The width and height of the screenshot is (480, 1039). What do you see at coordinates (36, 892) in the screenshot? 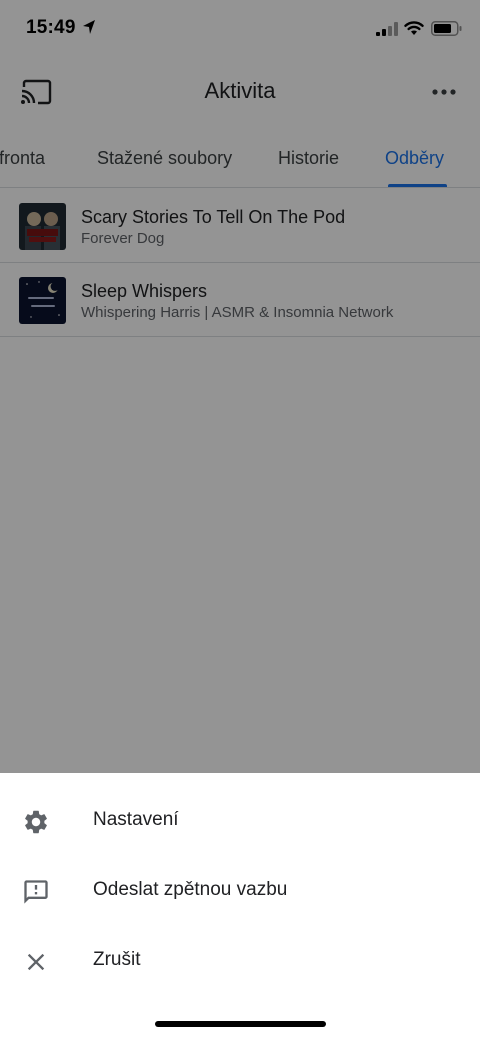
I see `feedback-icon` at bounding box center [36, 892].